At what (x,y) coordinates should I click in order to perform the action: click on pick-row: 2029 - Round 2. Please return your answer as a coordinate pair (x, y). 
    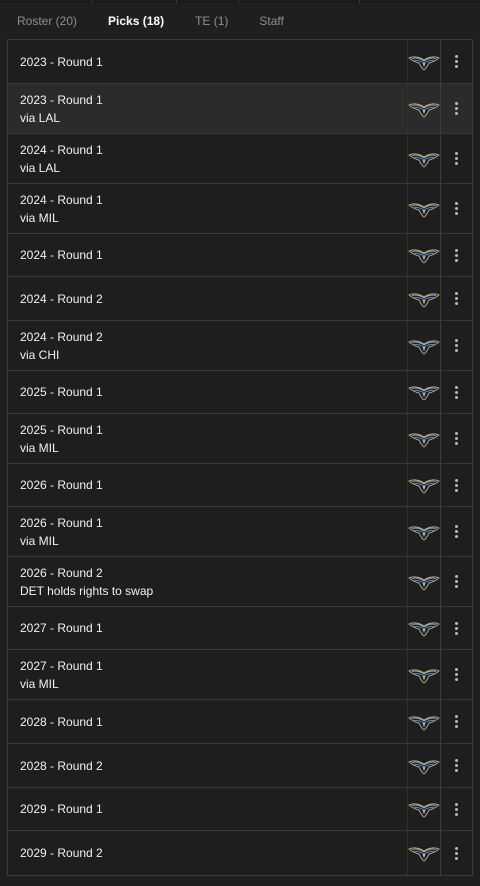
    Looking at the image, I should click on (240, 853).